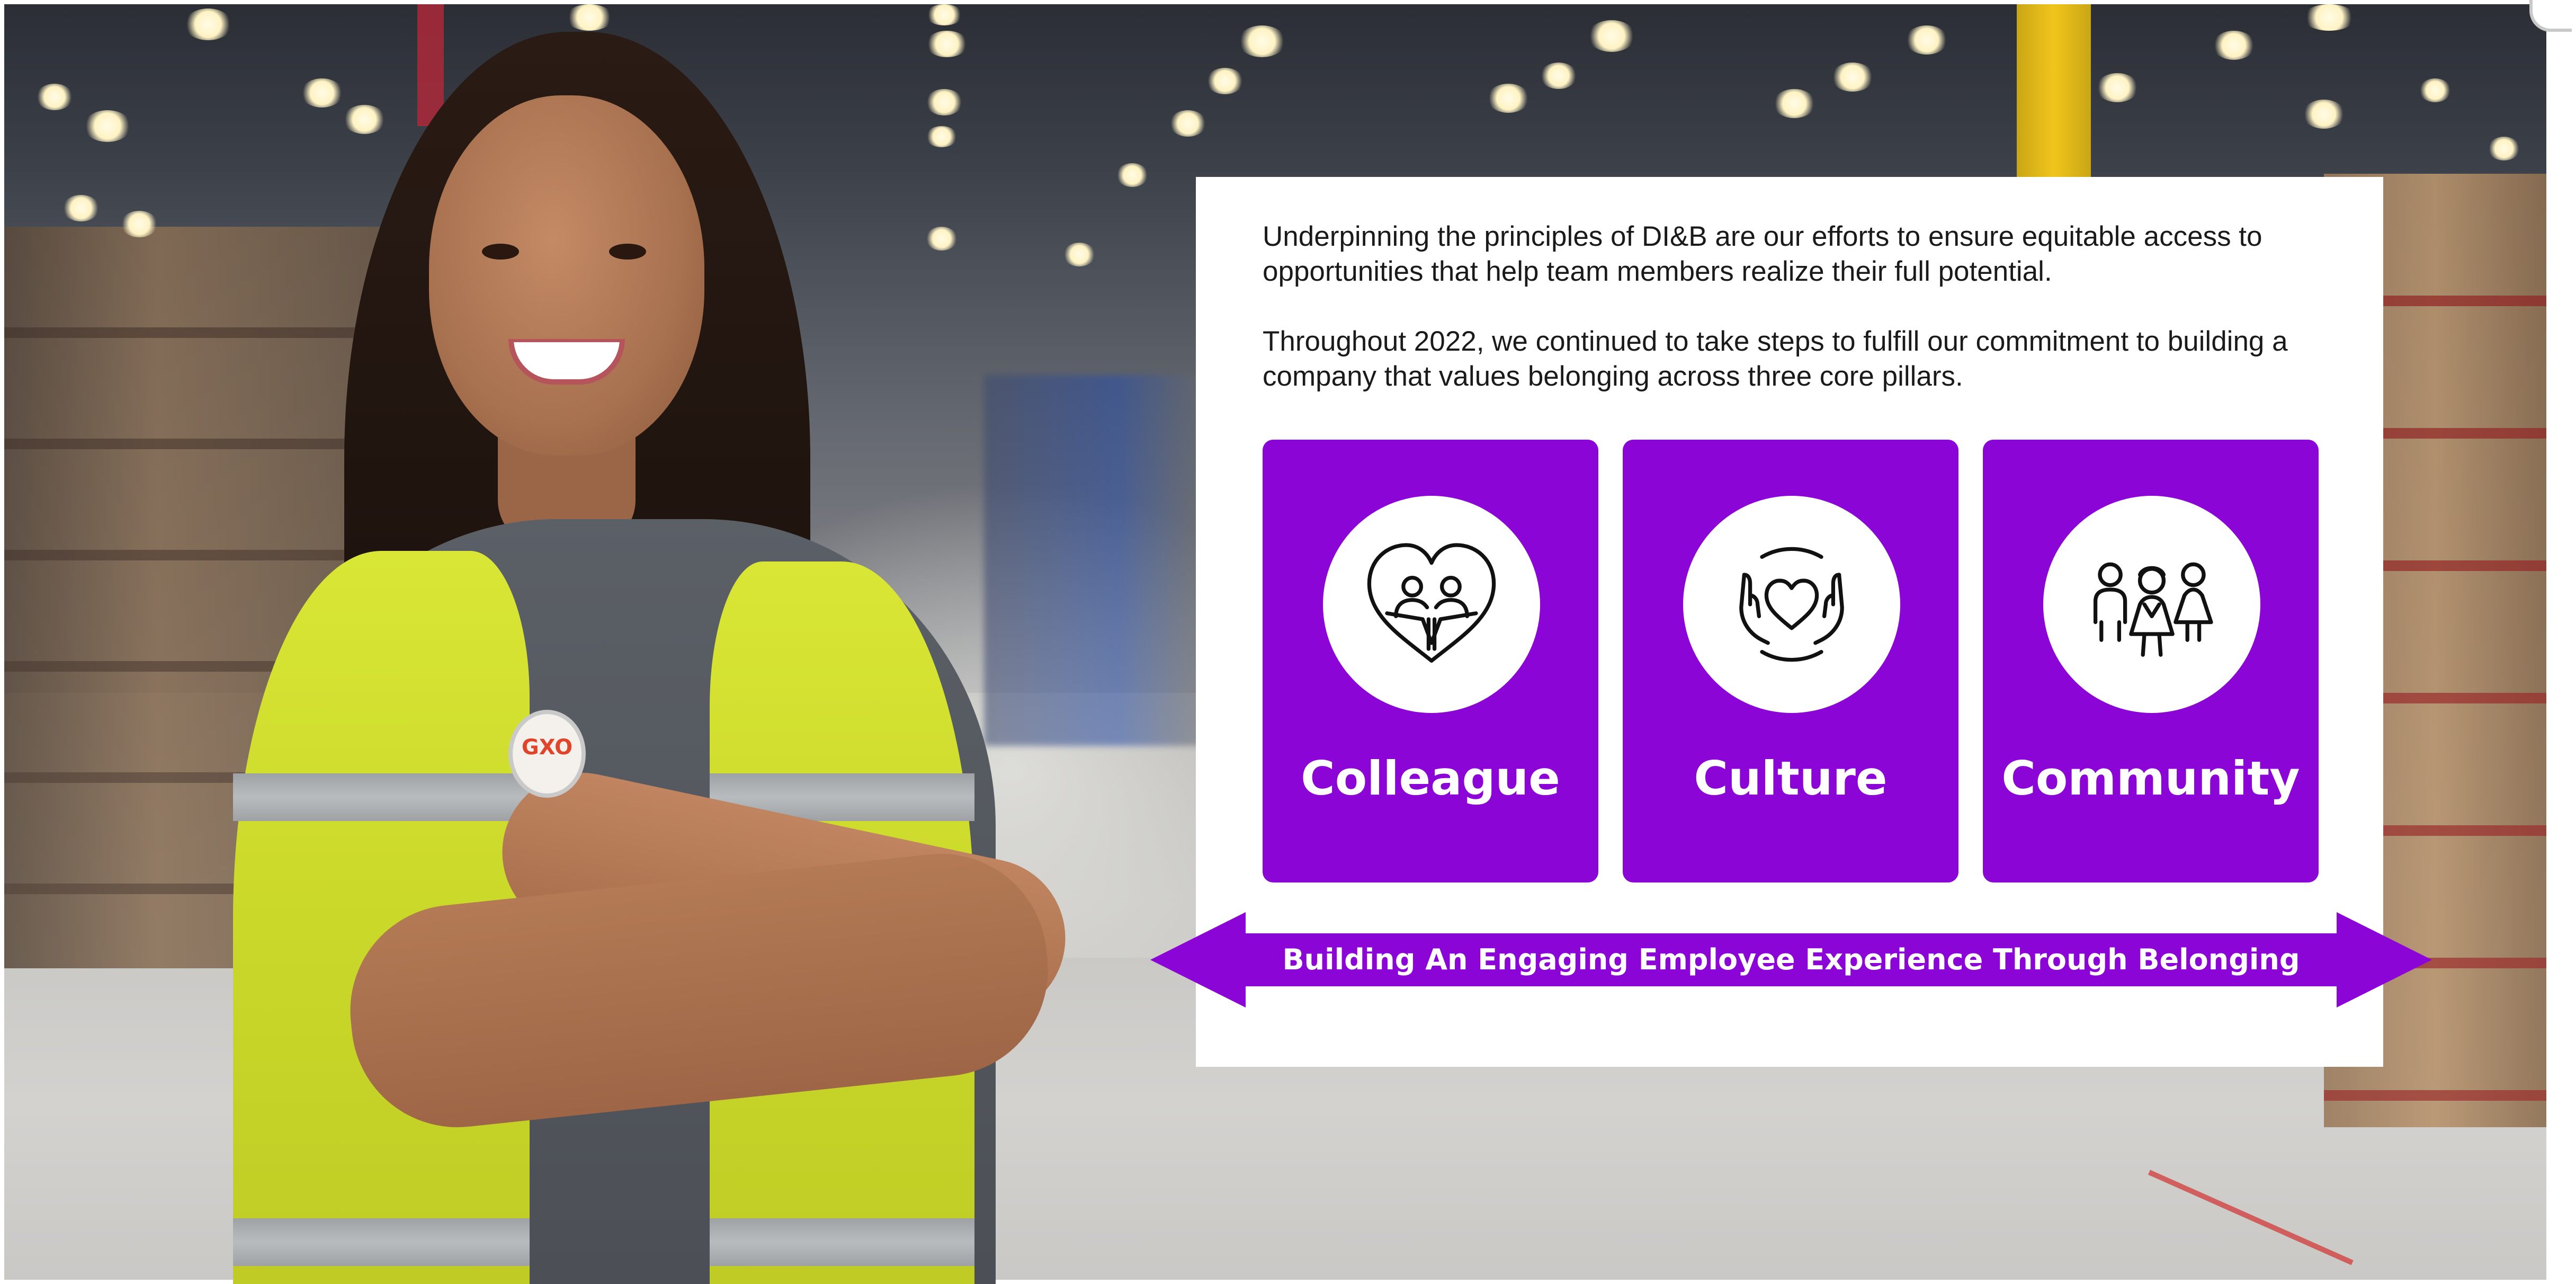 This screenshot has width=2576, height=1284. I want to click on group-people-icon, so click(2153, 610).